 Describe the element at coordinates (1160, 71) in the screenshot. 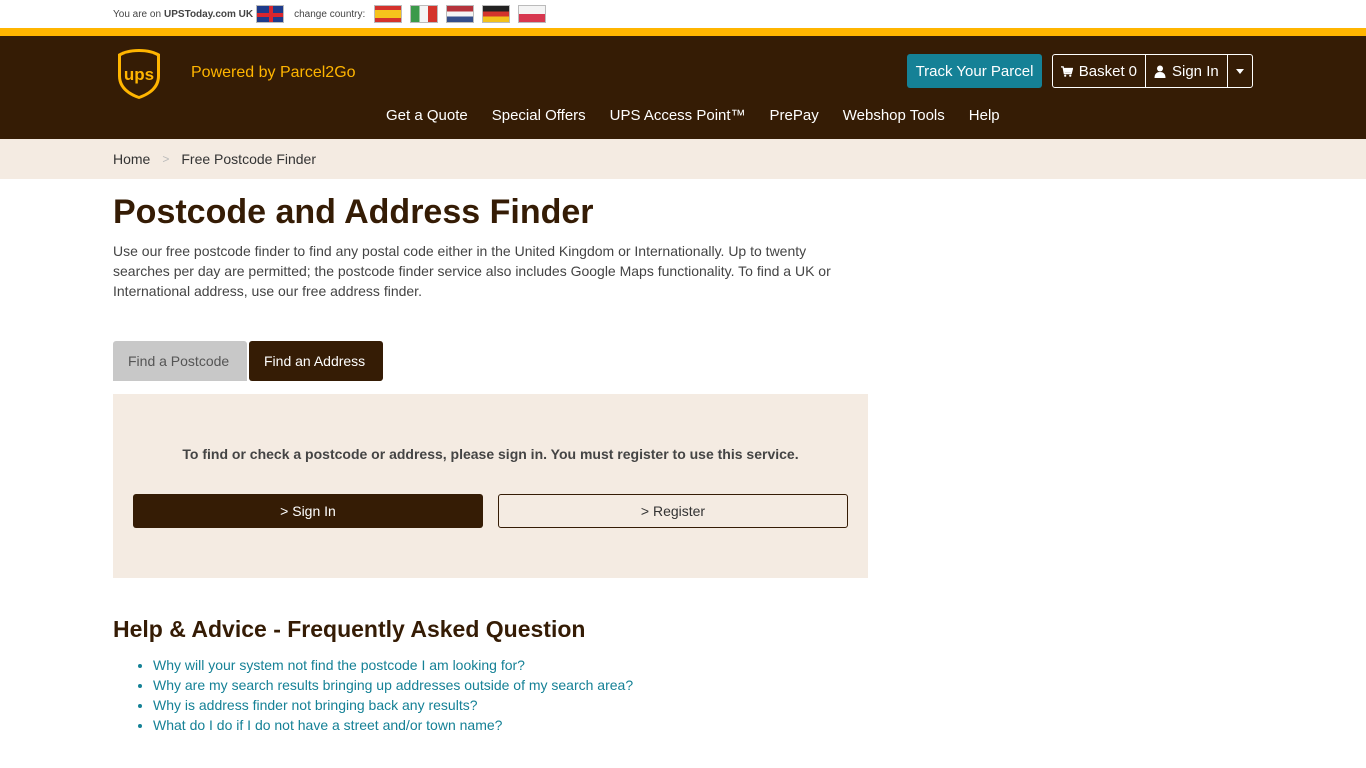

I see `user-icon` at that location.